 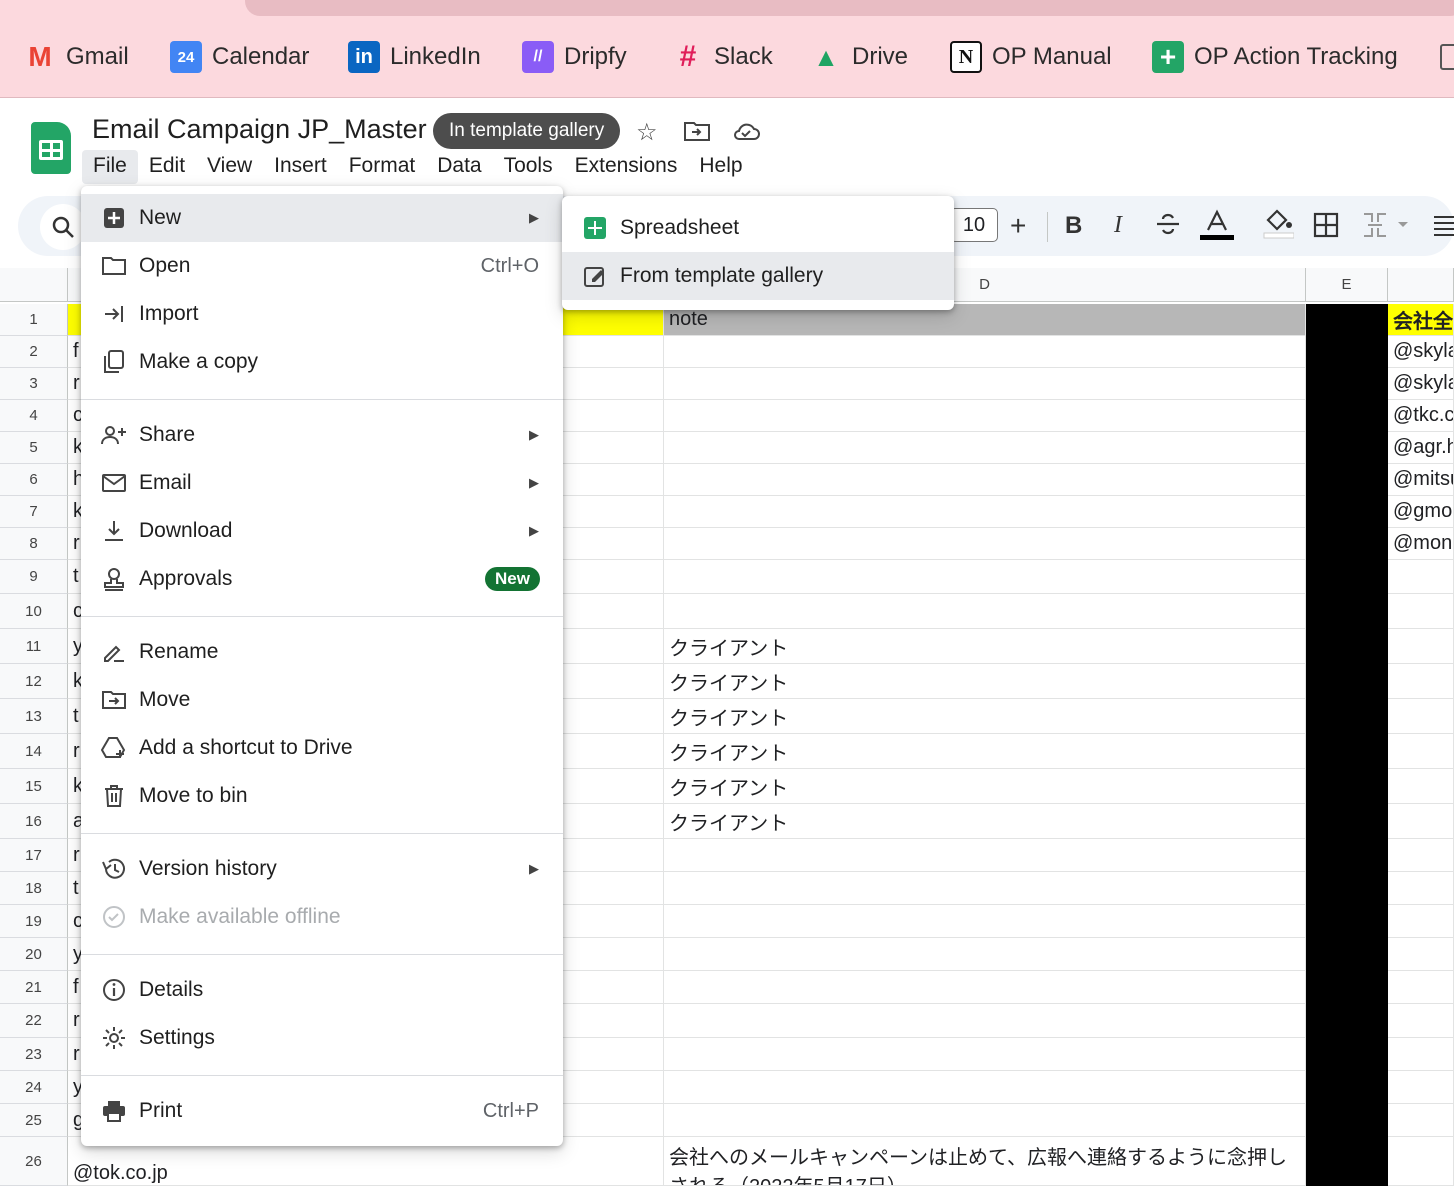 What do you see at coordinates (229, 167) in the screenshot?
I see `menu-view: View` at bounding box center [229, 167].